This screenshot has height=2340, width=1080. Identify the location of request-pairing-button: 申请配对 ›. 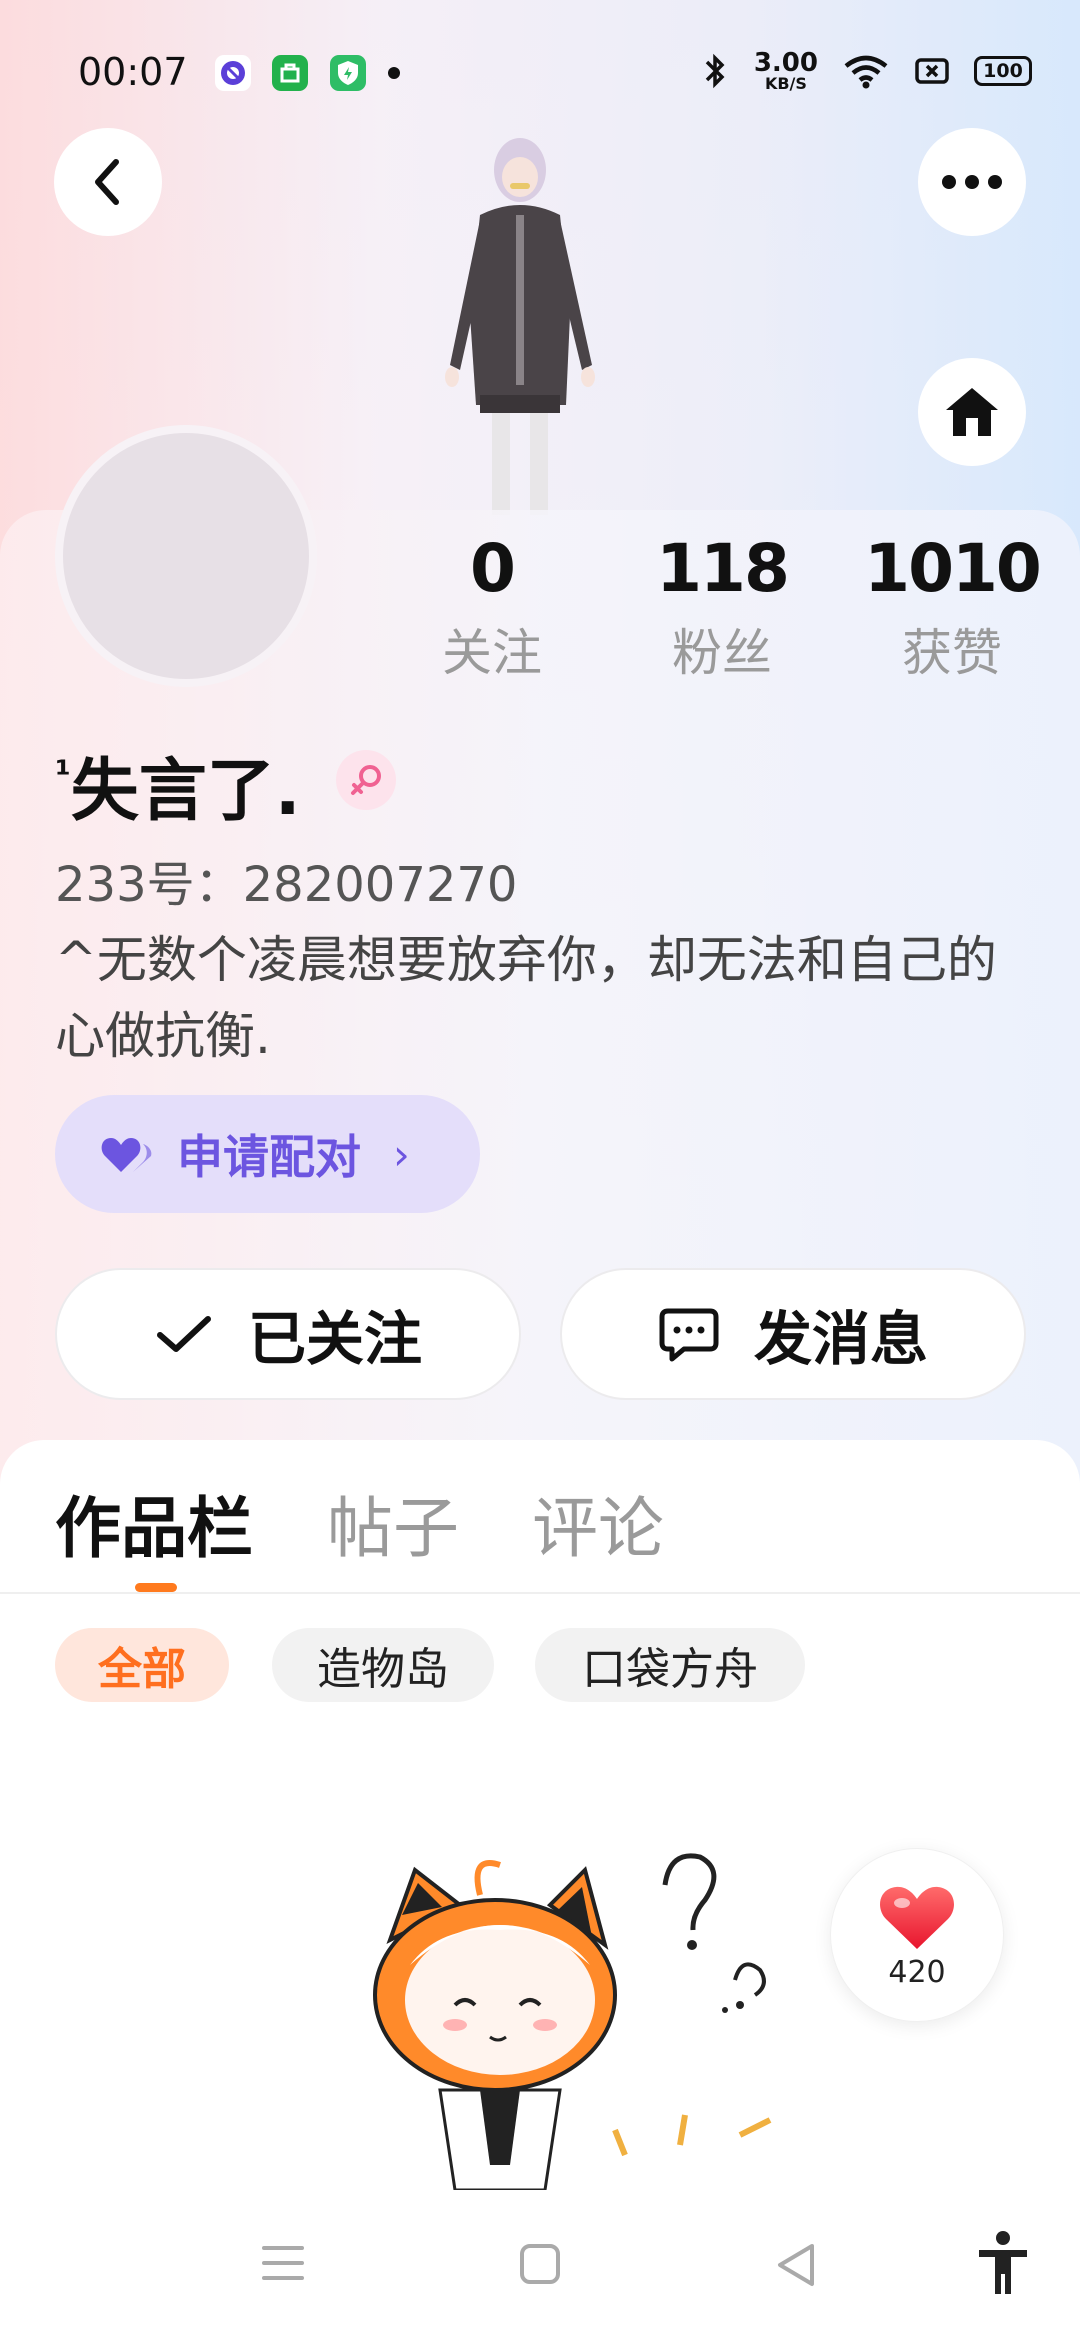
(267, 1154).